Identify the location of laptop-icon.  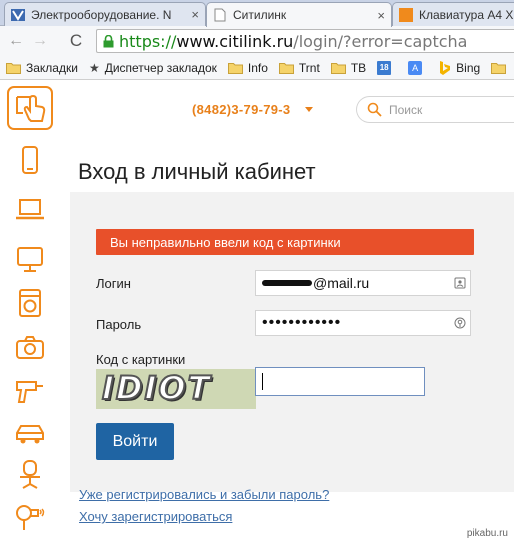
(30, 209).